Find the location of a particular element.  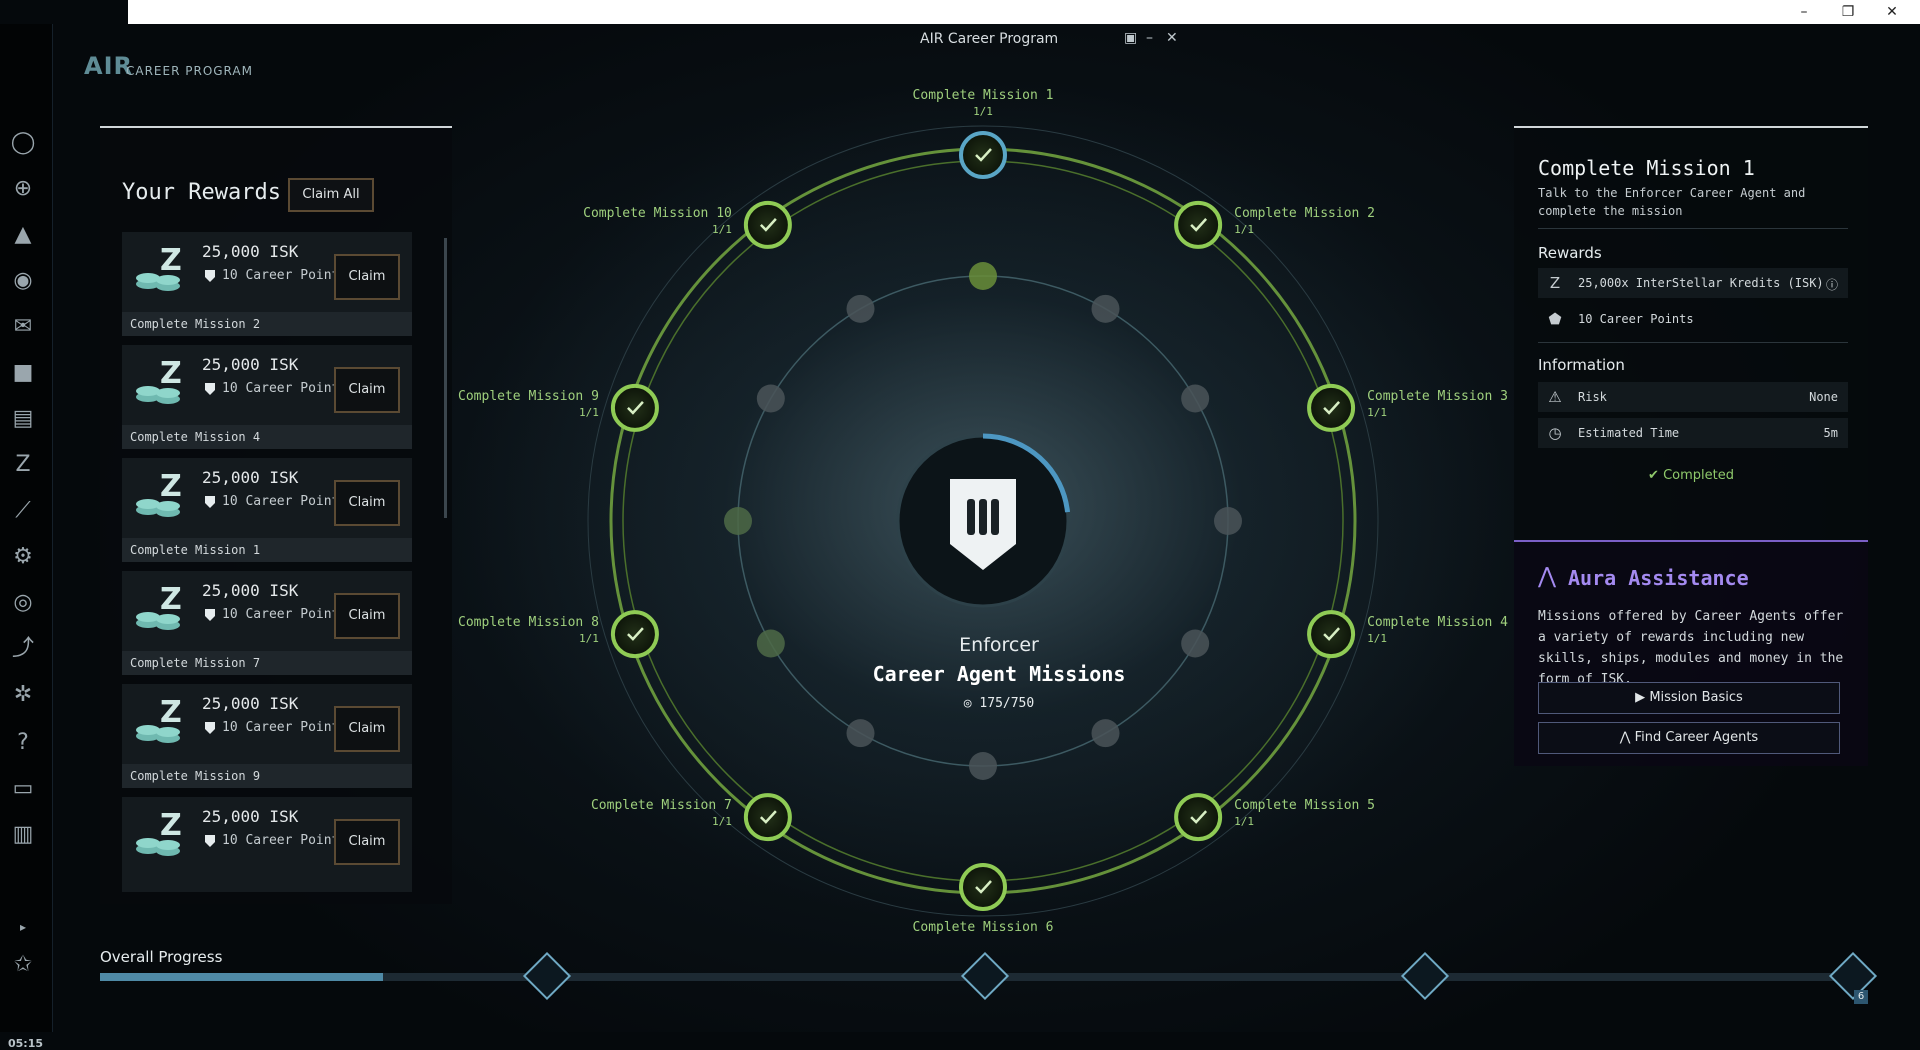

estimated-time-label: Estimated Time is located at coordinates (1629, 433).